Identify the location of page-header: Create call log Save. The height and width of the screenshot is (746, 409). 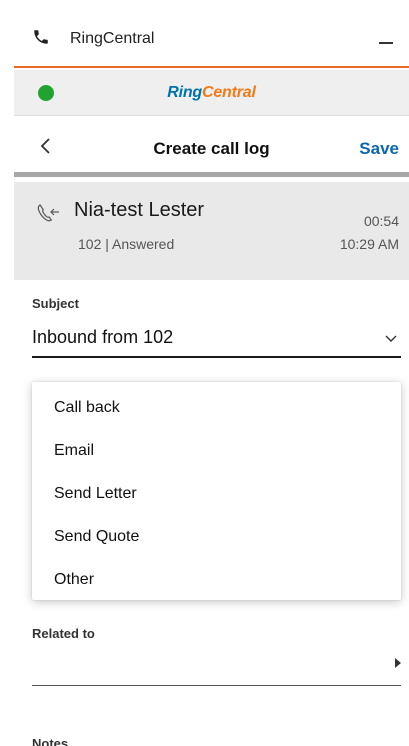
(211, 147).